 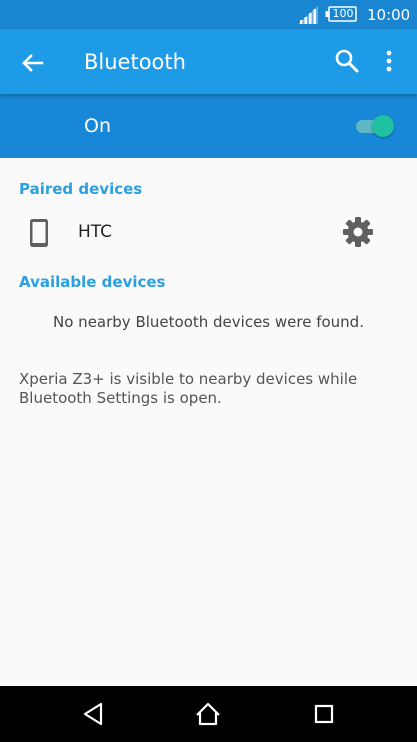 What do you see at coordinates (358, 232) in the screenshot?
I see `gear-icon` at bounding box center [358, 232].